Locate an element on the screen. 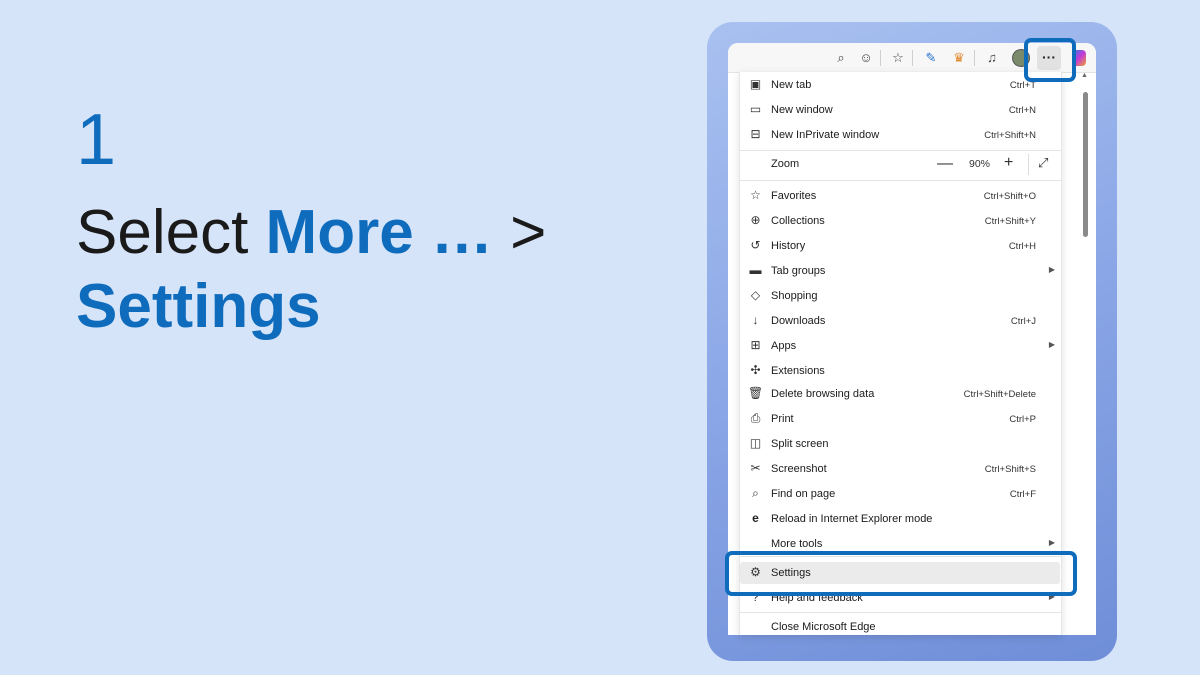  instruction-prefix: Select is located at coordinates (171, 232).